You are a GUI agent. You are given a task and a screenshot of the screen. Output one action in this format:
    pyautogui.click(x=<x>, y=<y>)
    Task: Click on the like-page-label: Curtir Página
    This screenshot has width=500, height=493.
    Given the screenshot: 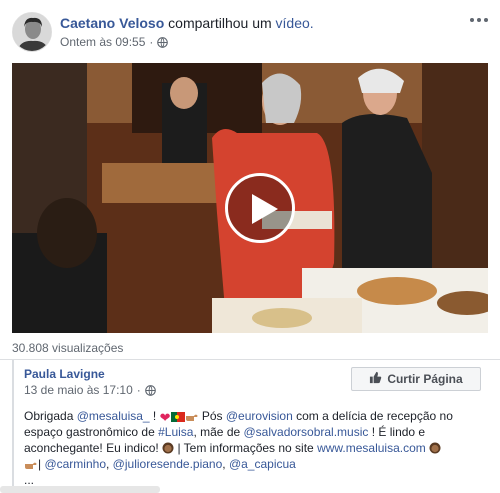 What is the action you would take?
    pyautogui.click(x=425, y=379)
    